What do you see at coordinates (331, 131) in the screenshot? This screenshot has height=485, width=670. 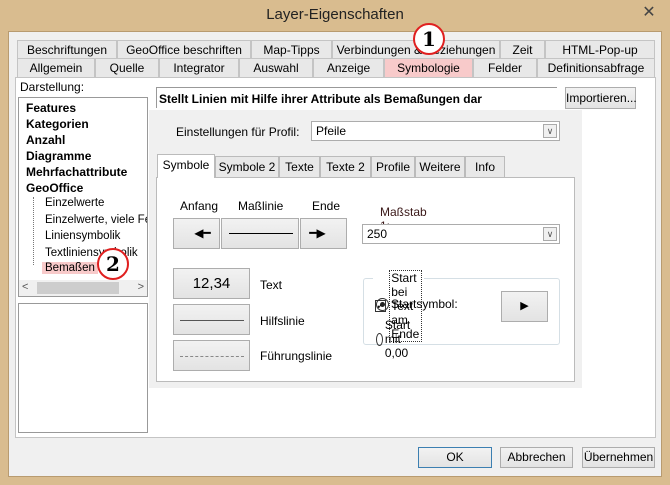 I see `profile-value: Pfeile` at bounding box center [331, 131].